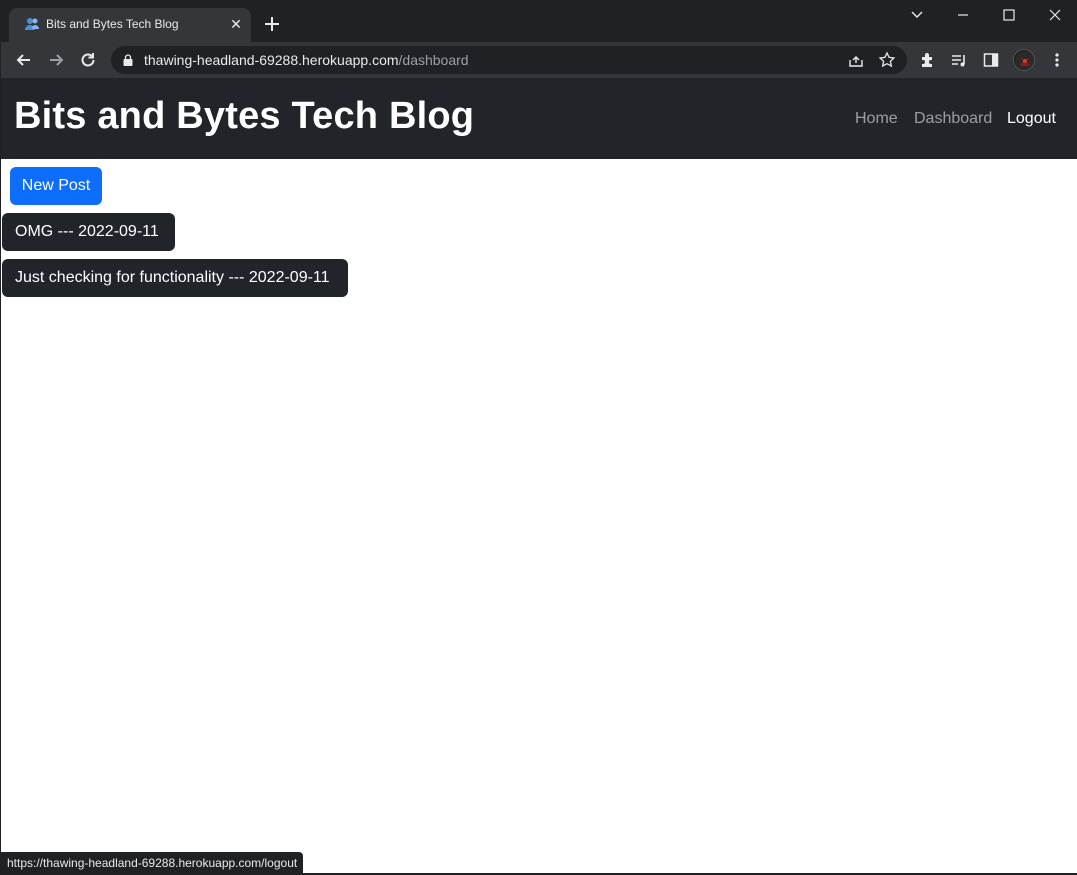 The image size is (1077, 875). I want to click on chevron-down-icon, so click(917, 15).